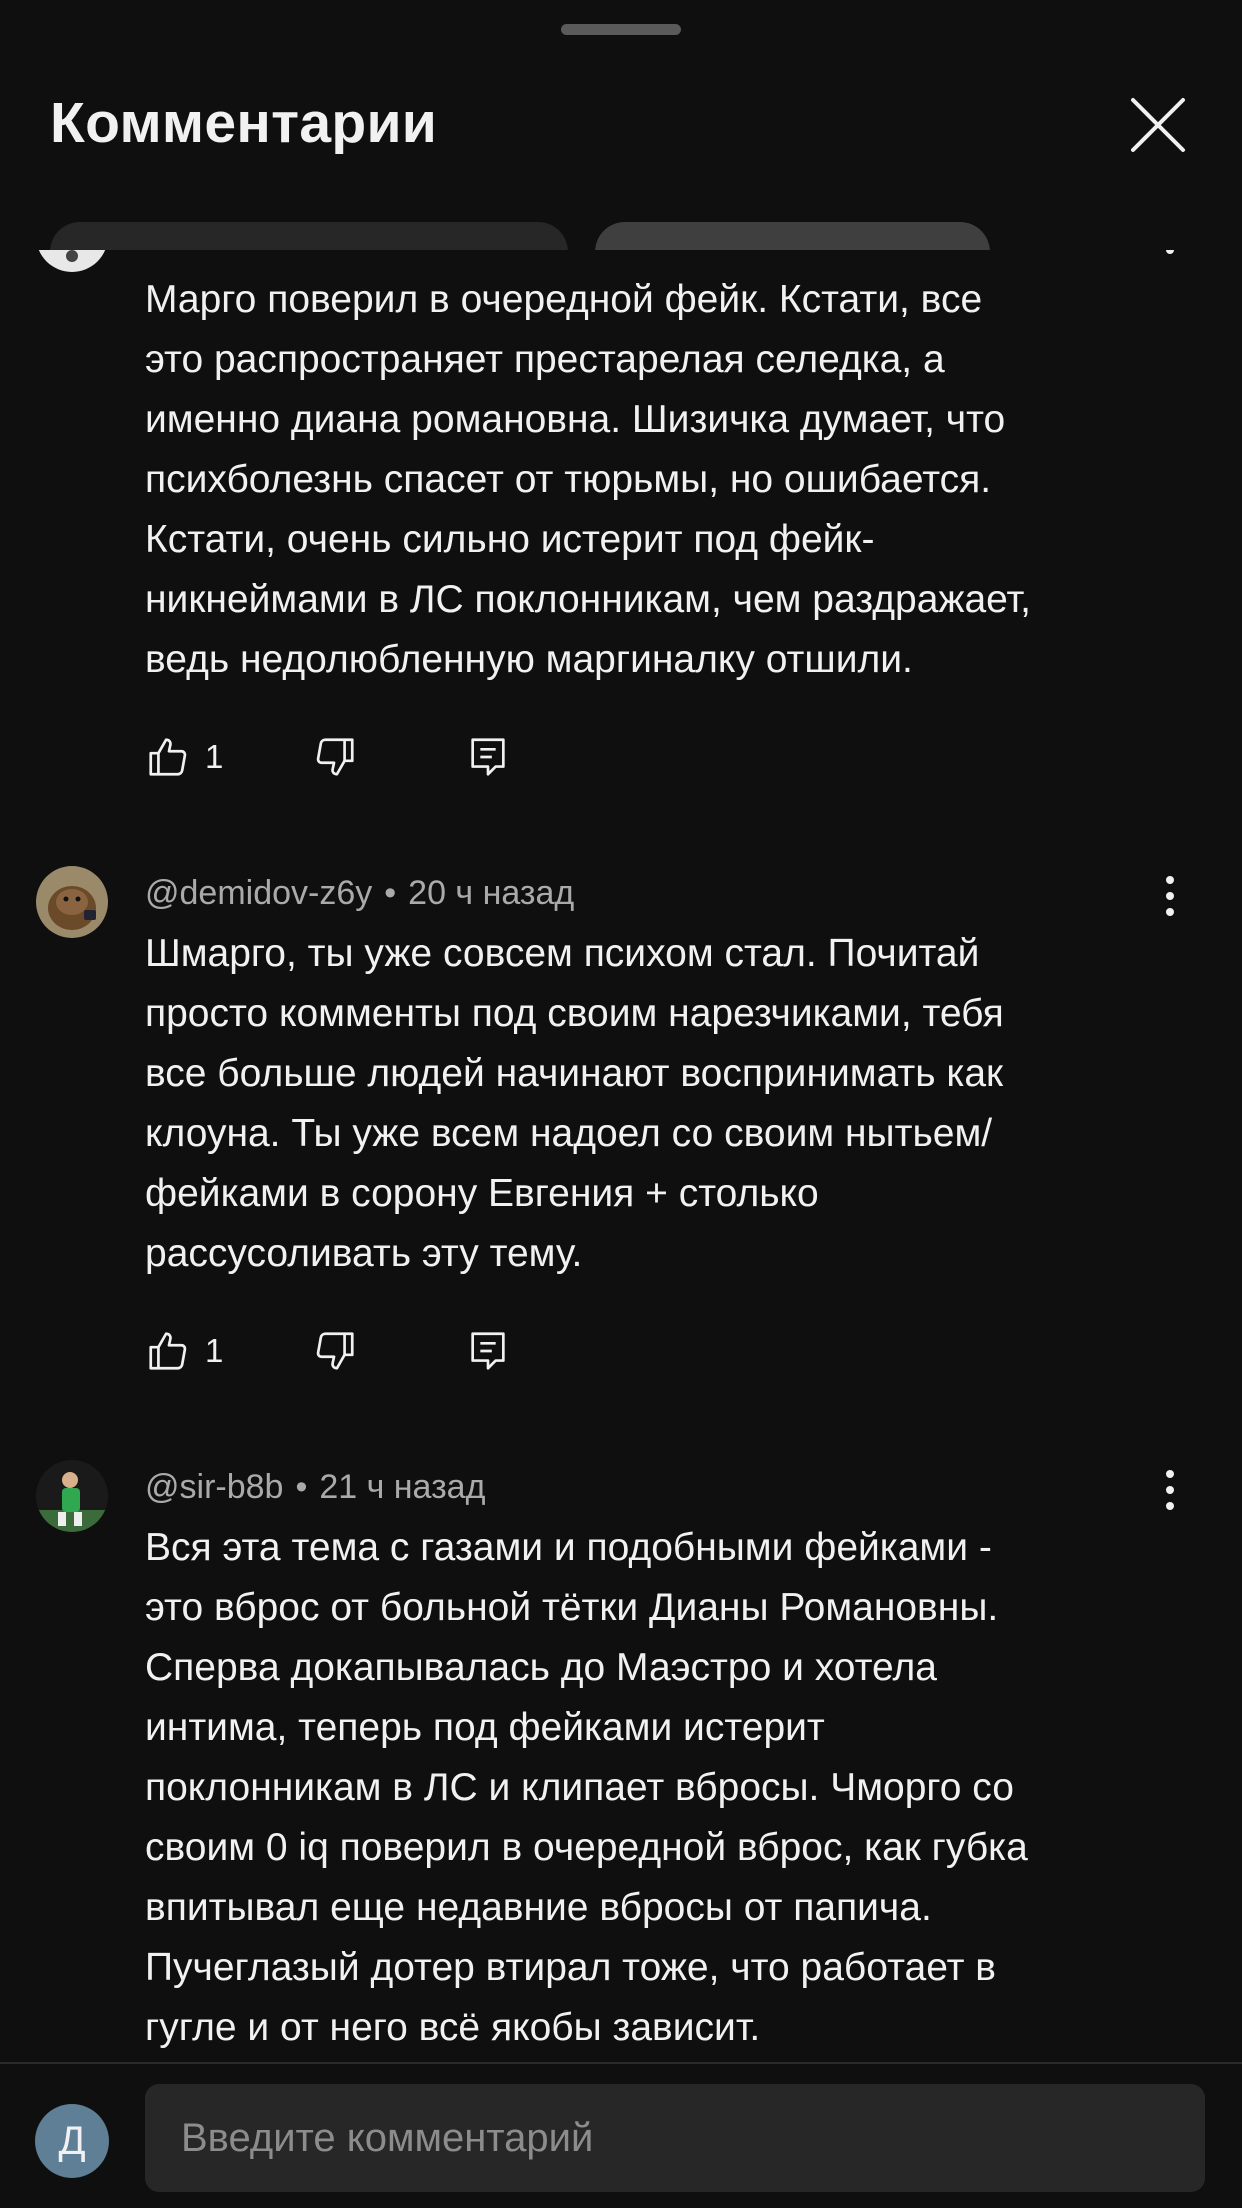  I want to click on comment-composer: Д, so click(621, 2135).